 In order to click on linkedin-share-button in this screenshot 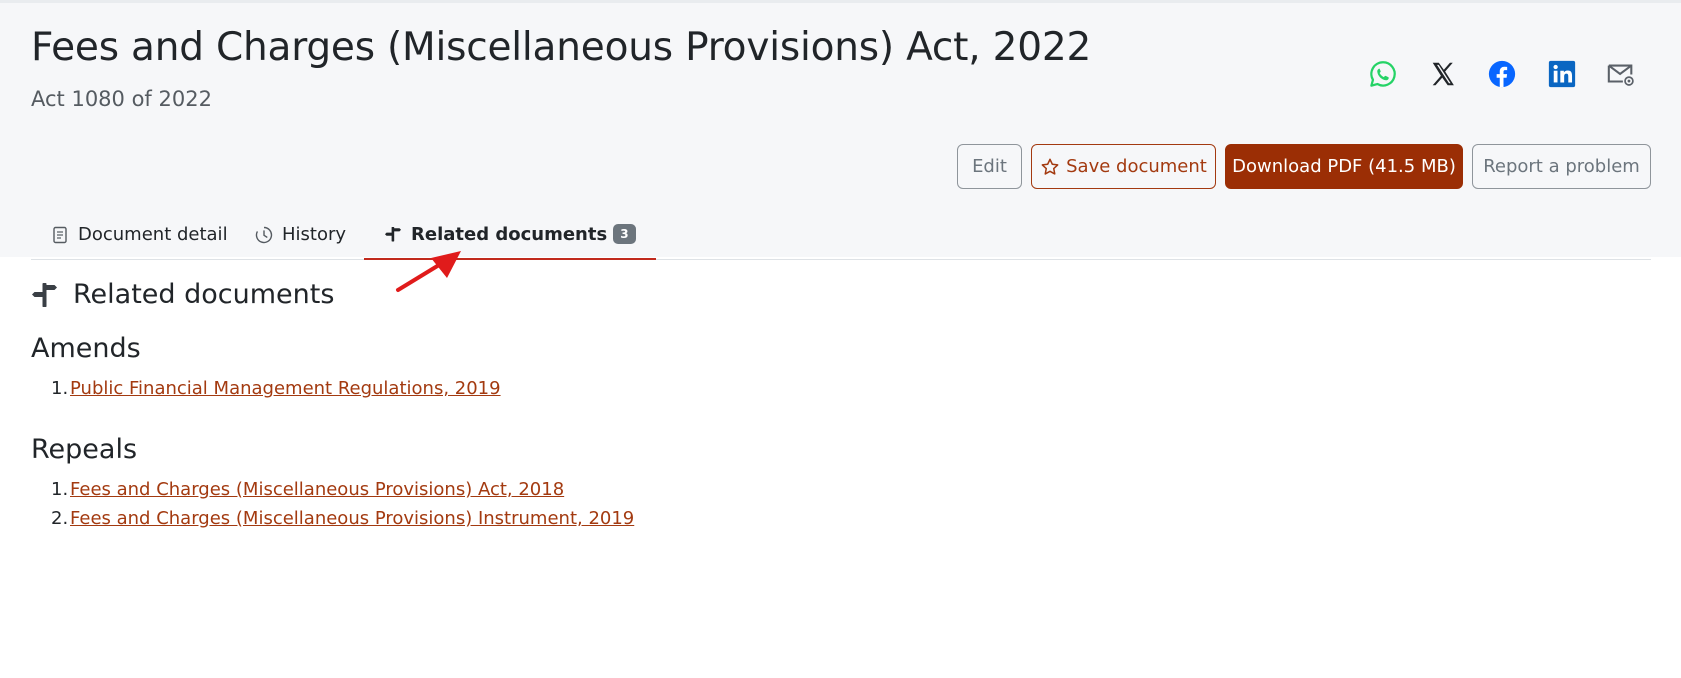, I will do `click(1562, 74)`.